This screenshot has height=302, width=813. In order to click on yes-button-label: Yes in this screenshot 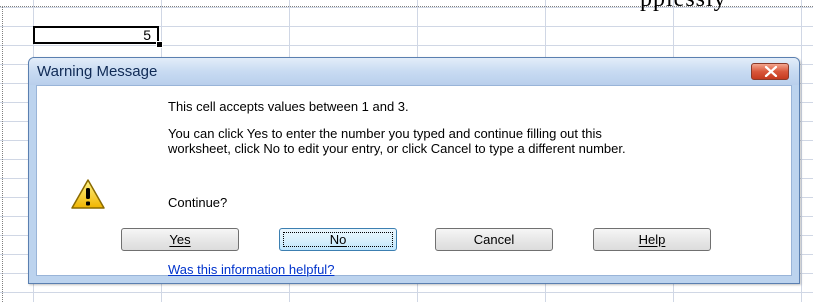, I will do `click(180, 239)`.